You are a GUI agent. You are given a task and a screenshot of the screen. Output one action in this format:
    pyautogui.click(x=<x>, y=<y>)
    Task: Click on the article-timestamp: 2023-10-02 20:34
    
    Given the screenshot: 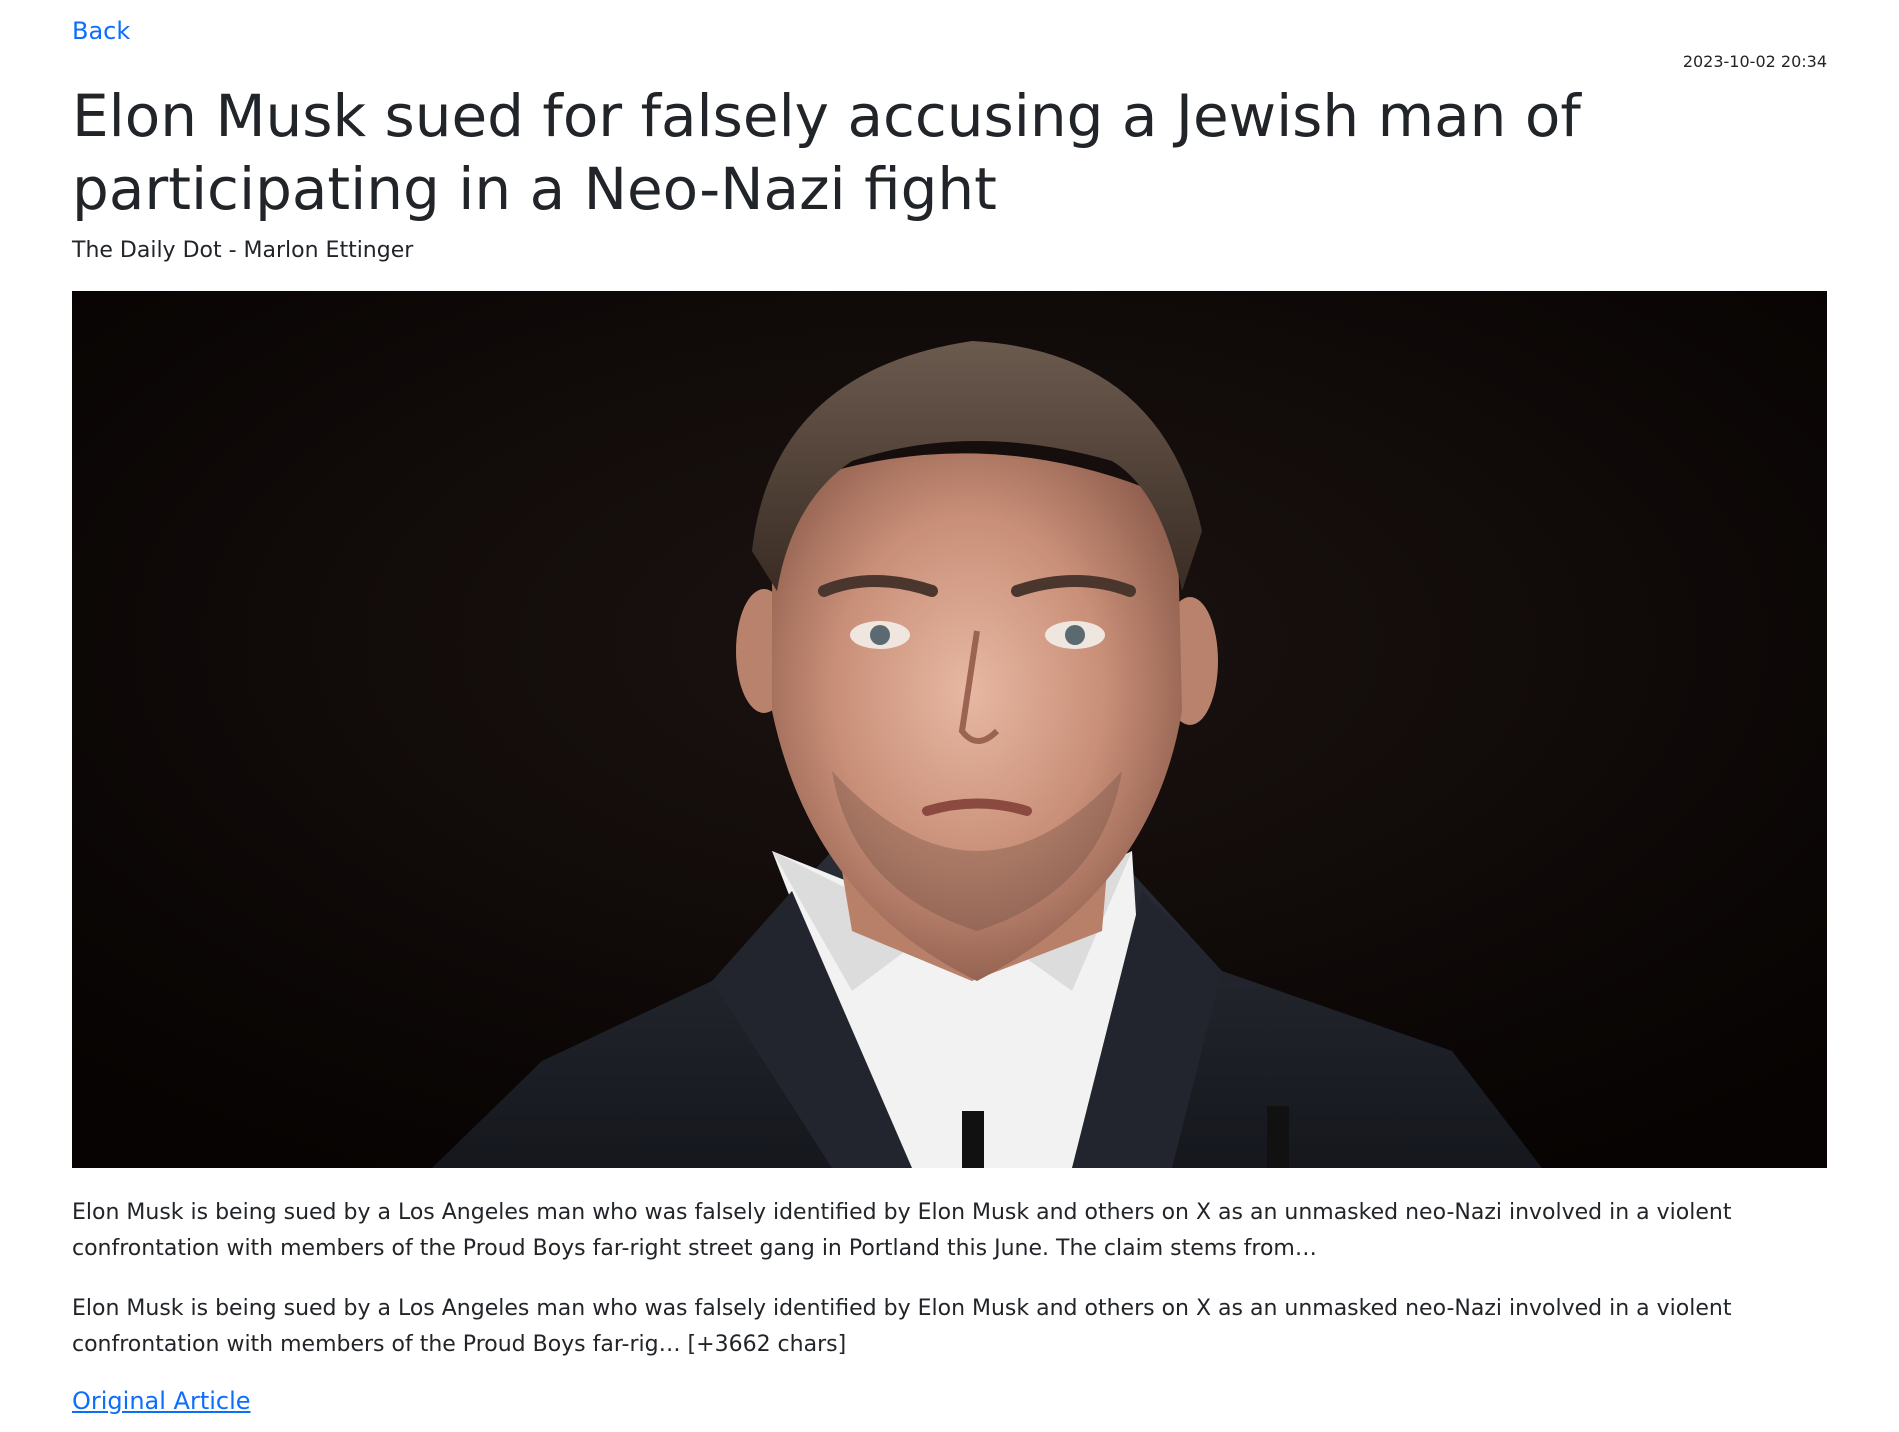 What is the action you would take?
    pyautogui.click(x=1754, y=61)
    